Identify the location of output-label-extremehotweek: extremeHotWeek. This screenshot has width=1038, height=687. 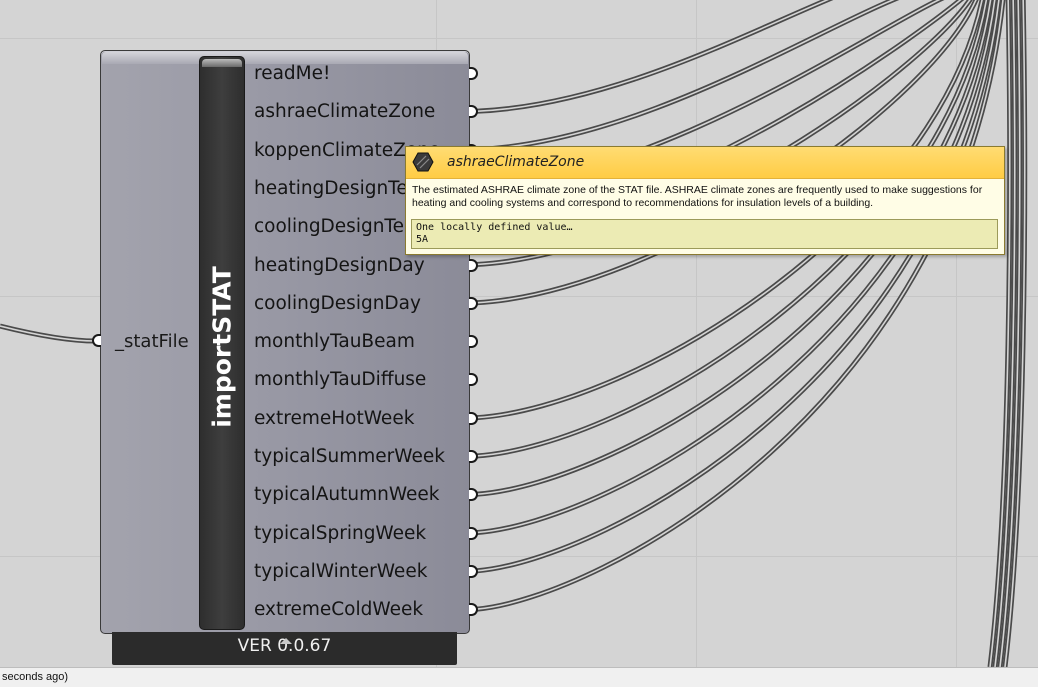
(334, 418).